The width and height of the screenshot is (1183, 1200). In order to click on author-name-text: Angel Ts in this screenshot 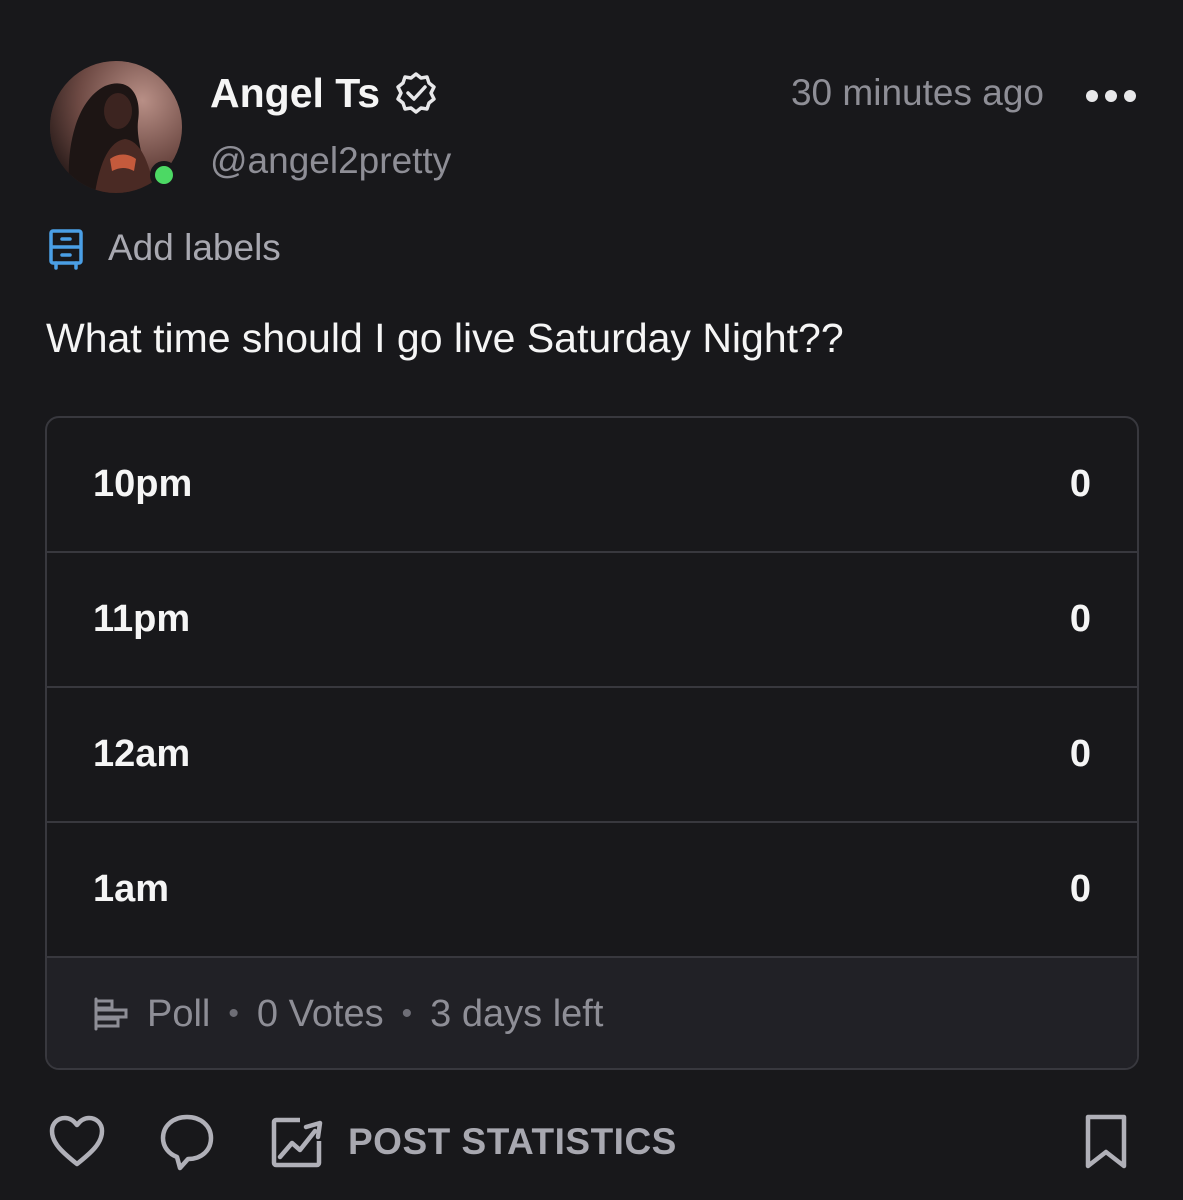, I will do `click(295, 93)`.